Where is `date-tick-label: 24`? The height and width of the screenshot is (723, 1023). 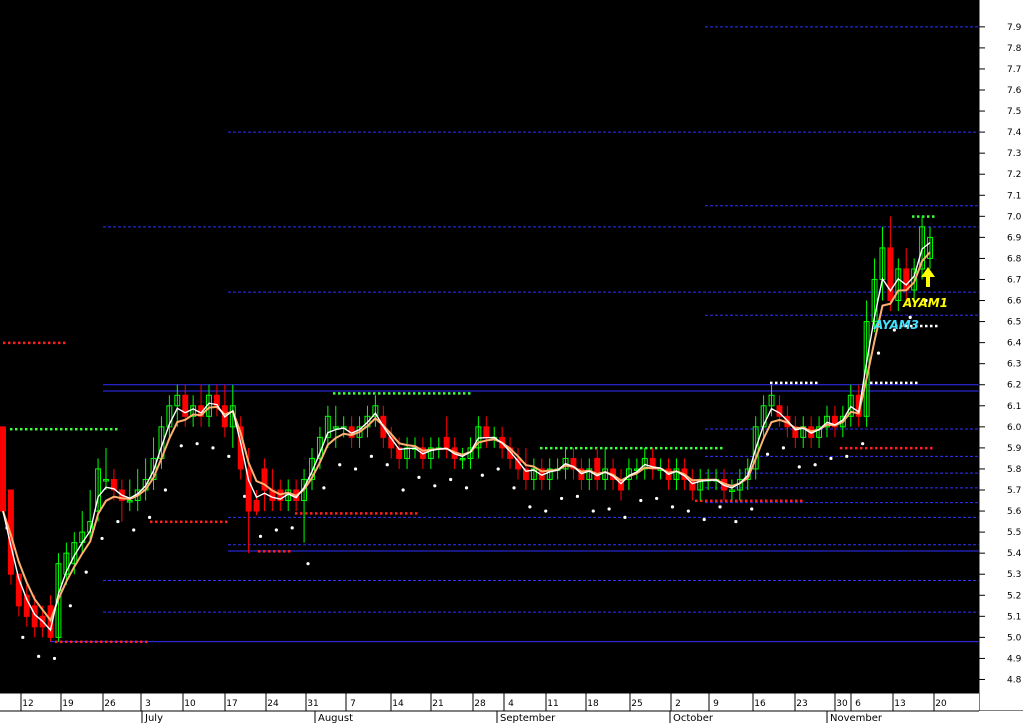 date-tick-label: 24 is located at coordinates (273, 704).